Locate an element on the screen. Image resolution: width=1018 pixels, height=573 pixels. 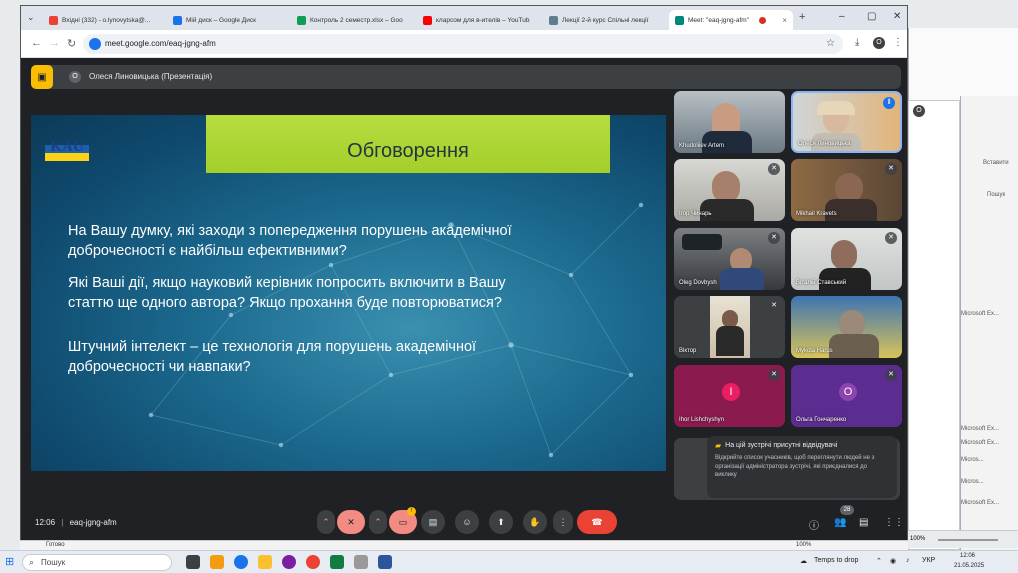
tab-label: Лекції 2-й курс Спільні лекції is located at coordinates (605, 20).